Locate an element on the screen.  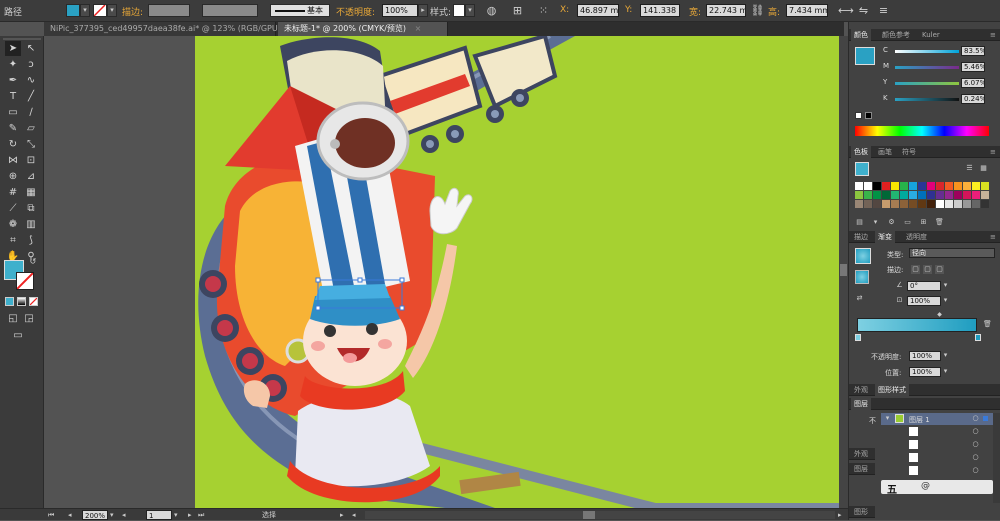
align-icon: ⊞ is located at coordinates (517, 10).